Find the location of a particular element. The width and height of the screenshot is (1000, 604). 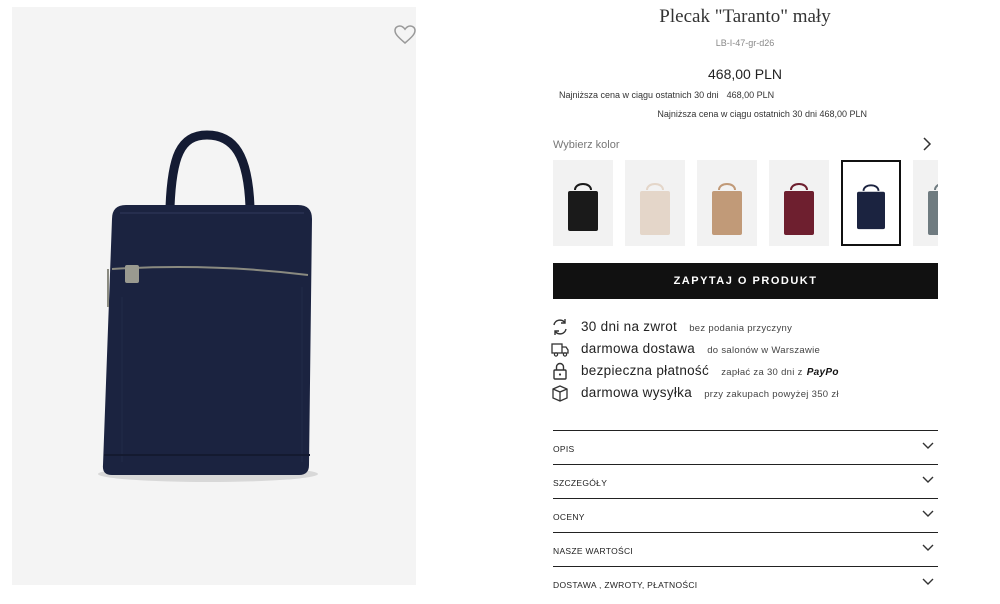

swatch-bag-caramel is located at coordinates (727, 209).